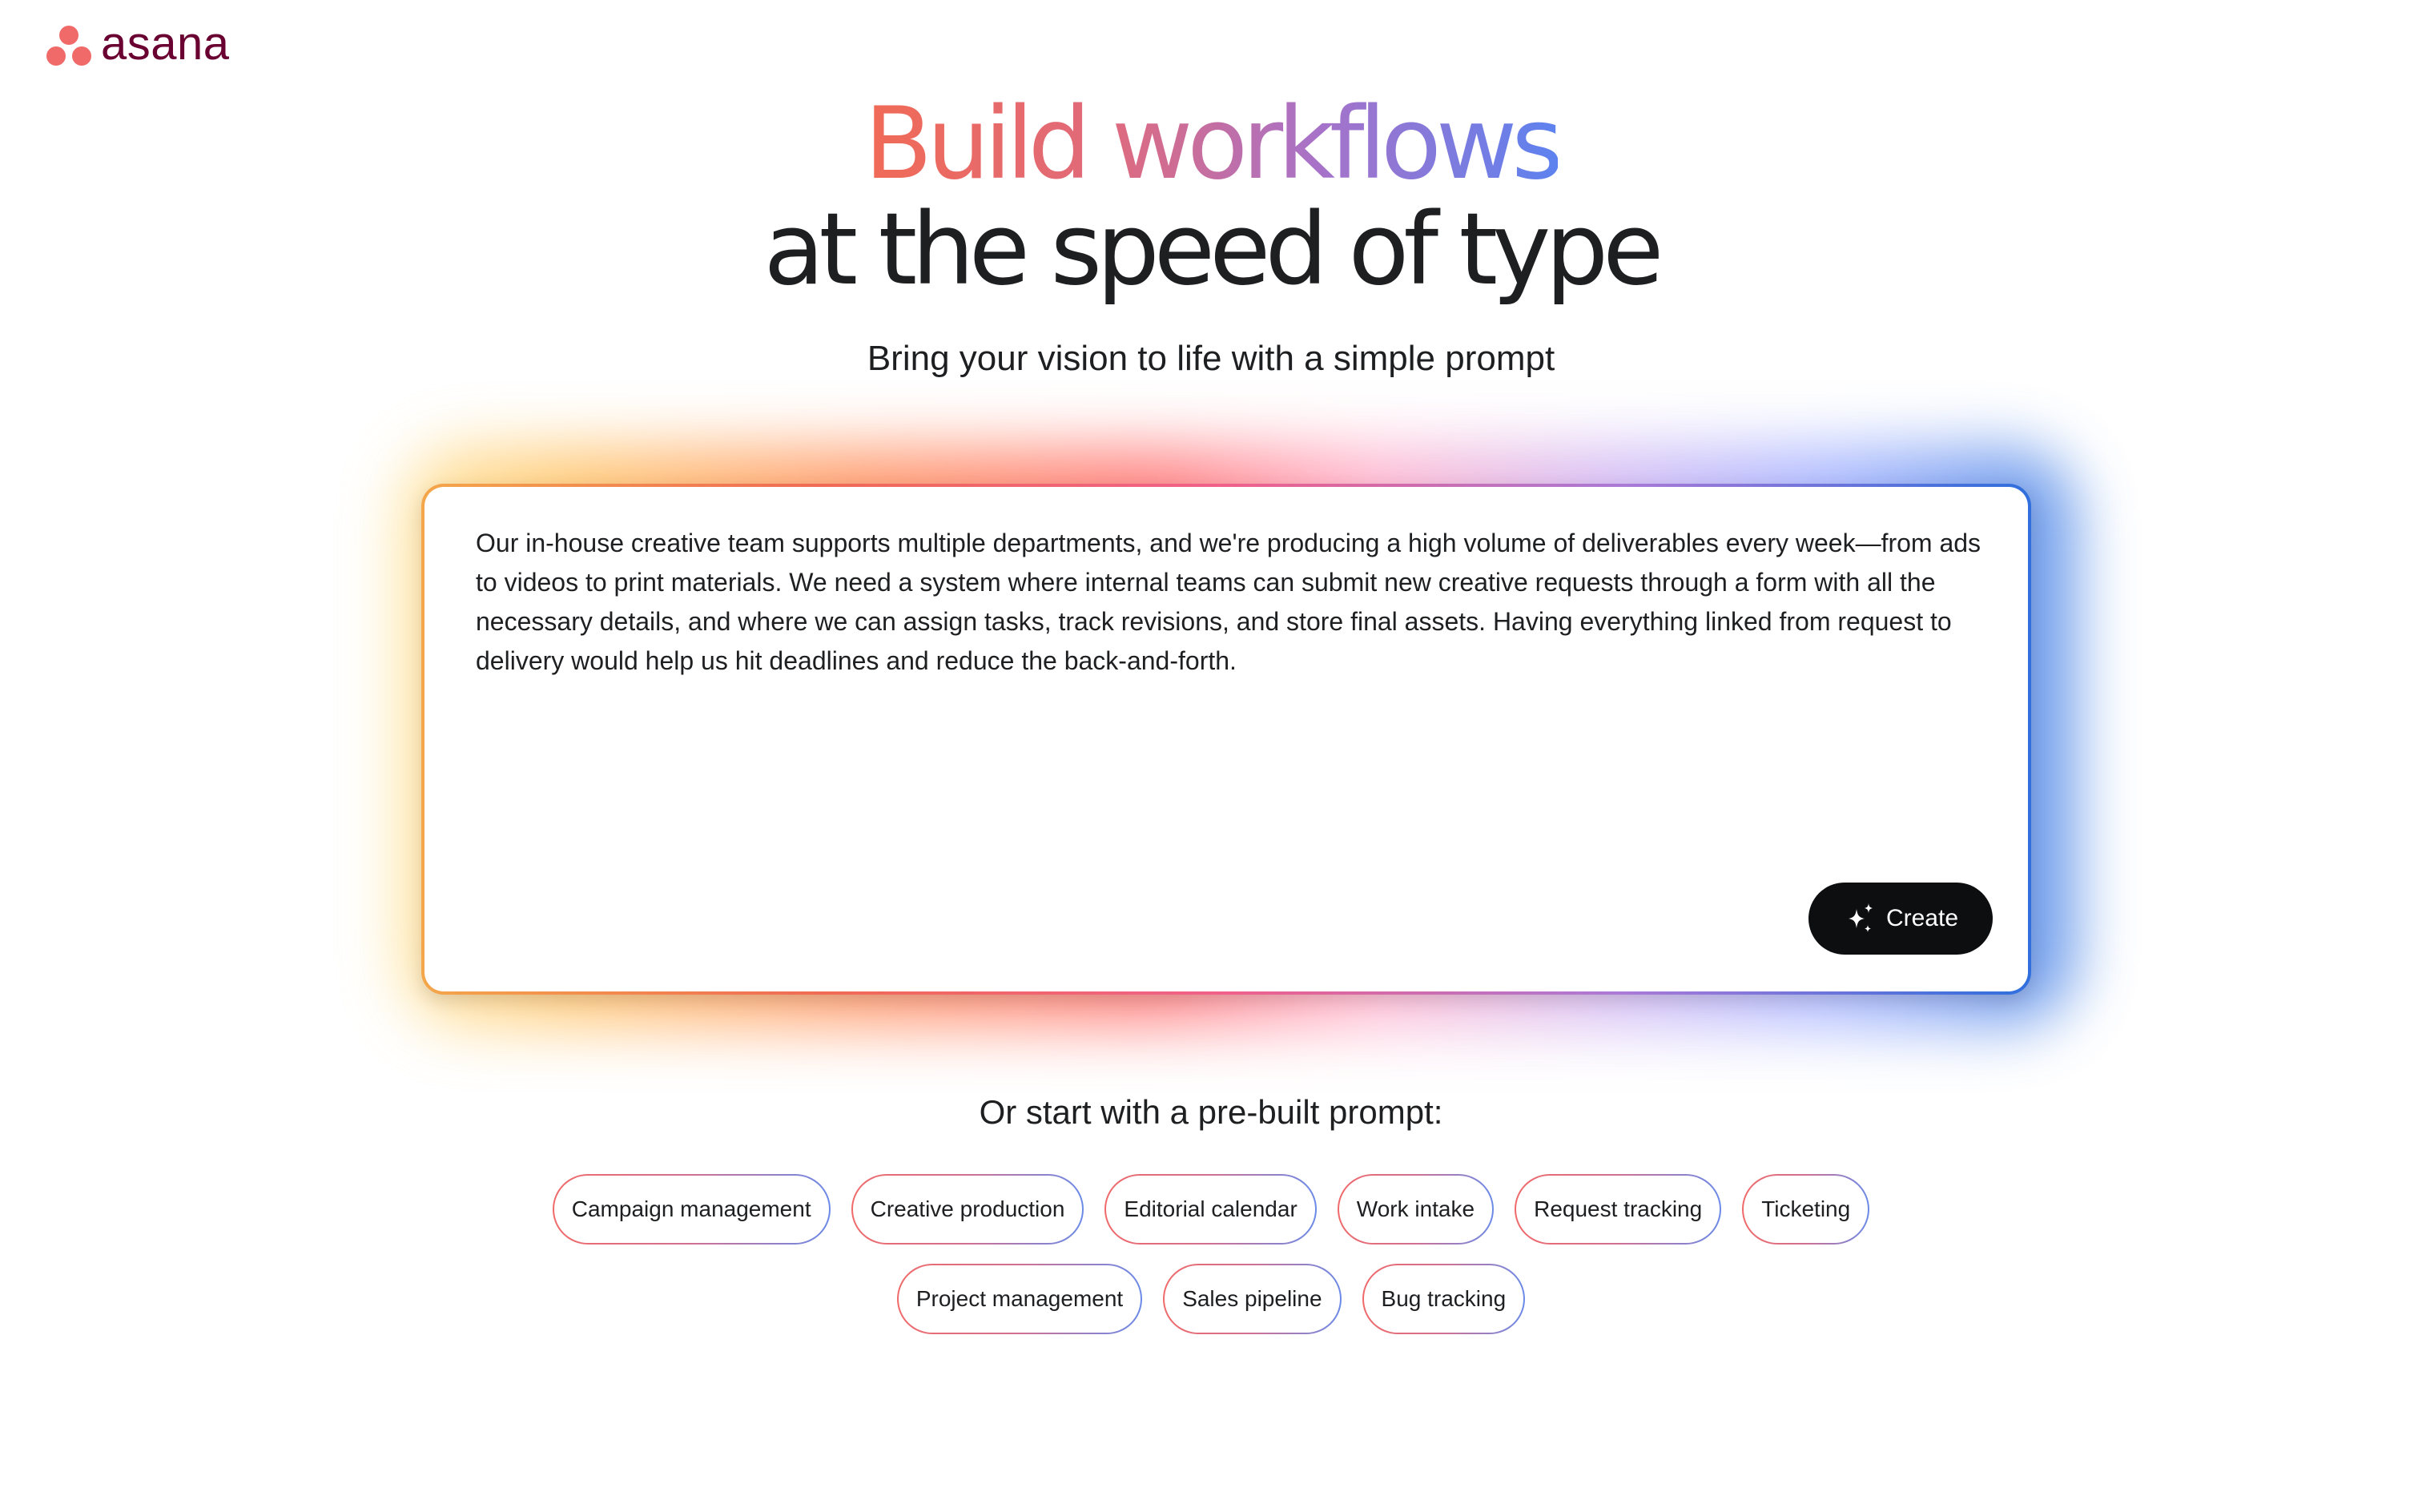 The width and height of the screenshot is (2422, 1512). I want to click on chip-label: Sales pipeline, so click(1252, 1299).